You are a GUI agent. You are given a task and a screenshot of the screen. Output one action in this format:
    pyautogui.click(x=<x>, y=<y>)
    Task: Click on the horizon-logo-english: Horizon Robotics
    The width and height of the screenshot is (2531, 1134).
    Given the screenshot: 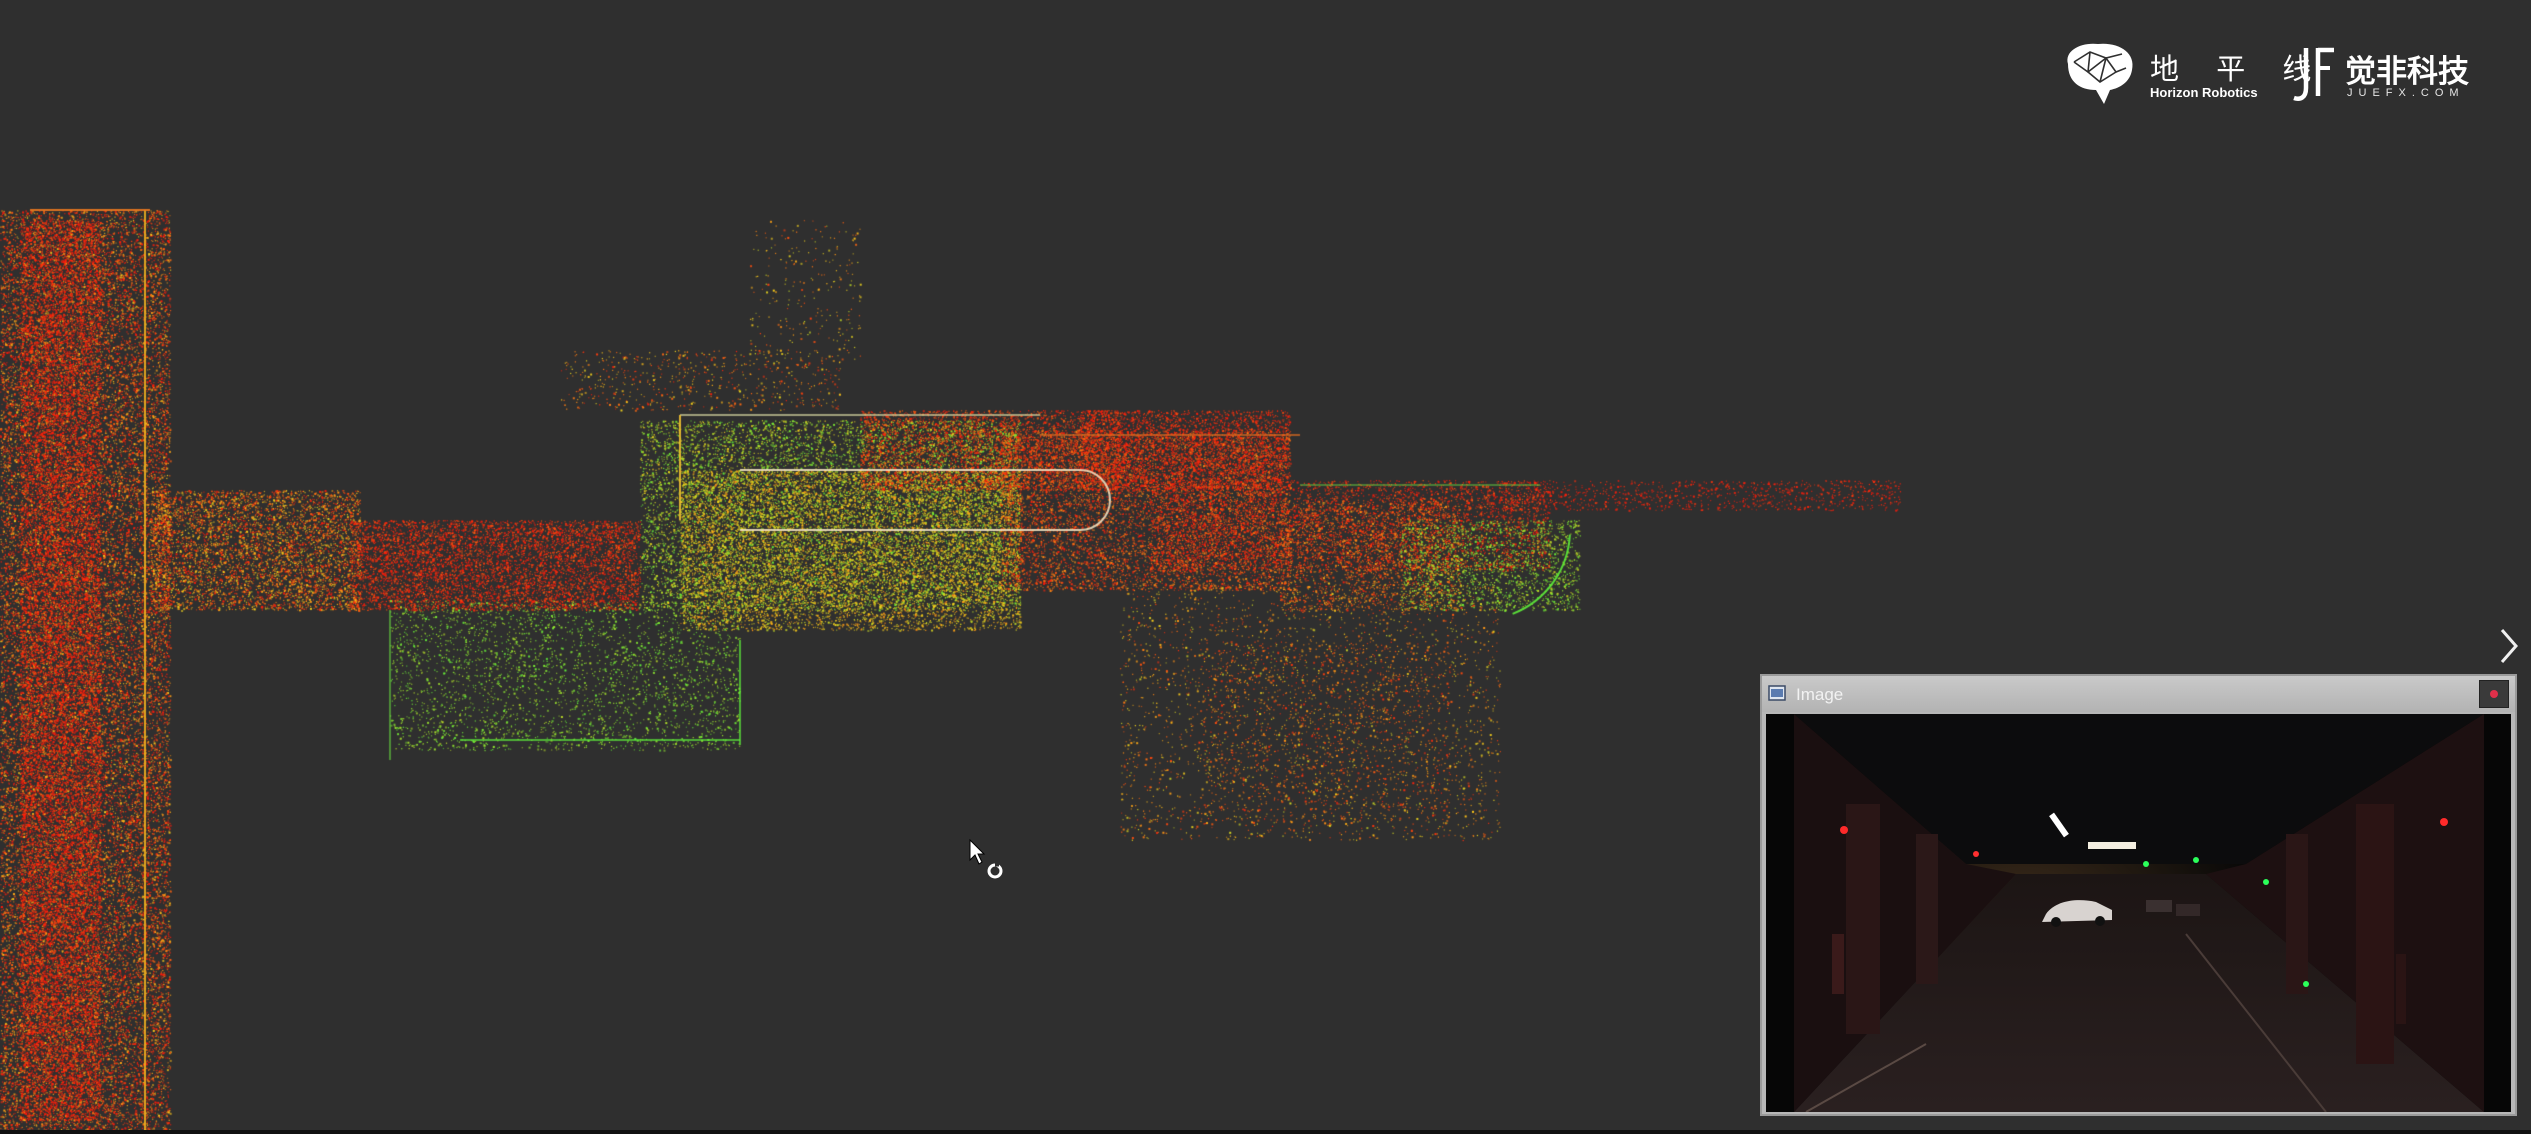 What is the action you would take?
    pyautogui.click(x=2204, y=92)
    